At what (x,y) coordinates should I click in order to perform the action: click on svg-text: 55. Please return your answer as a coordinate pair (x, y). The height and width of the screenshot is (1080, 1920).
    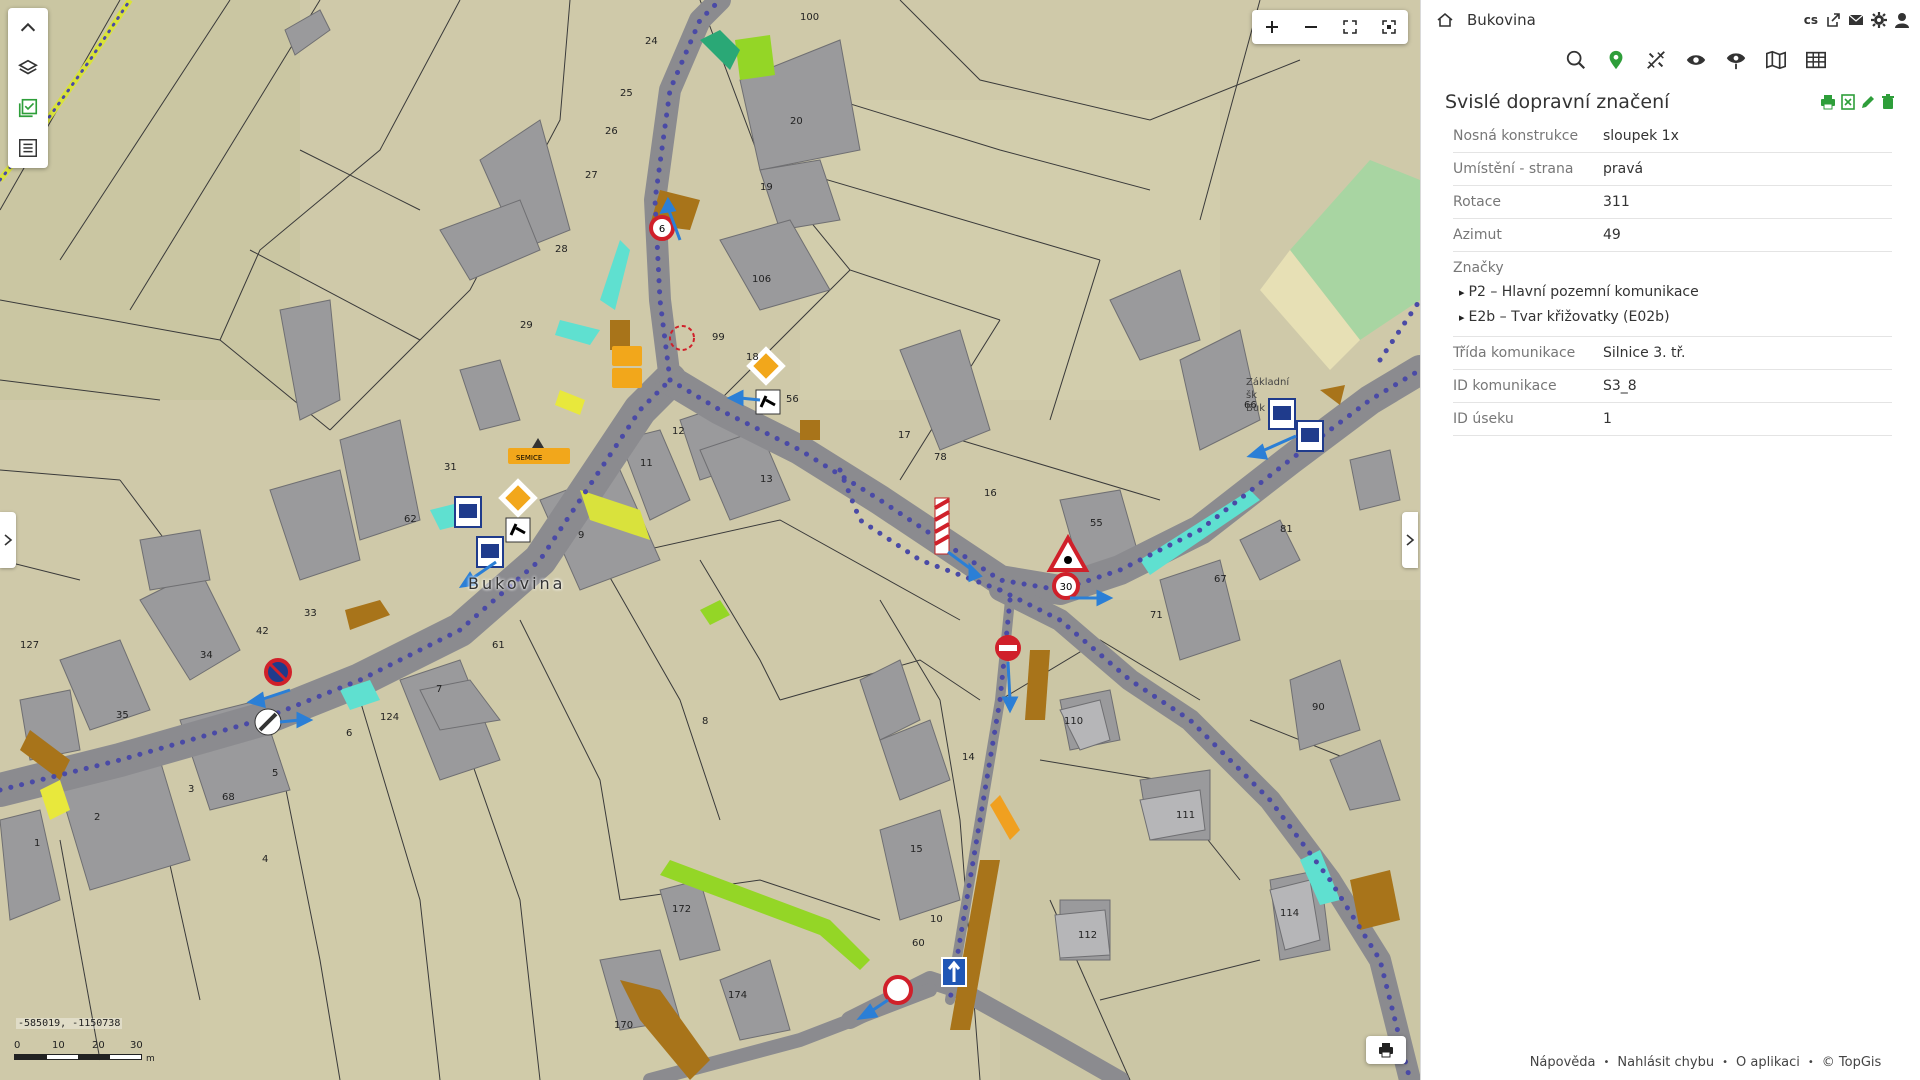
    Looking at the image, I should click on (1096, 523).